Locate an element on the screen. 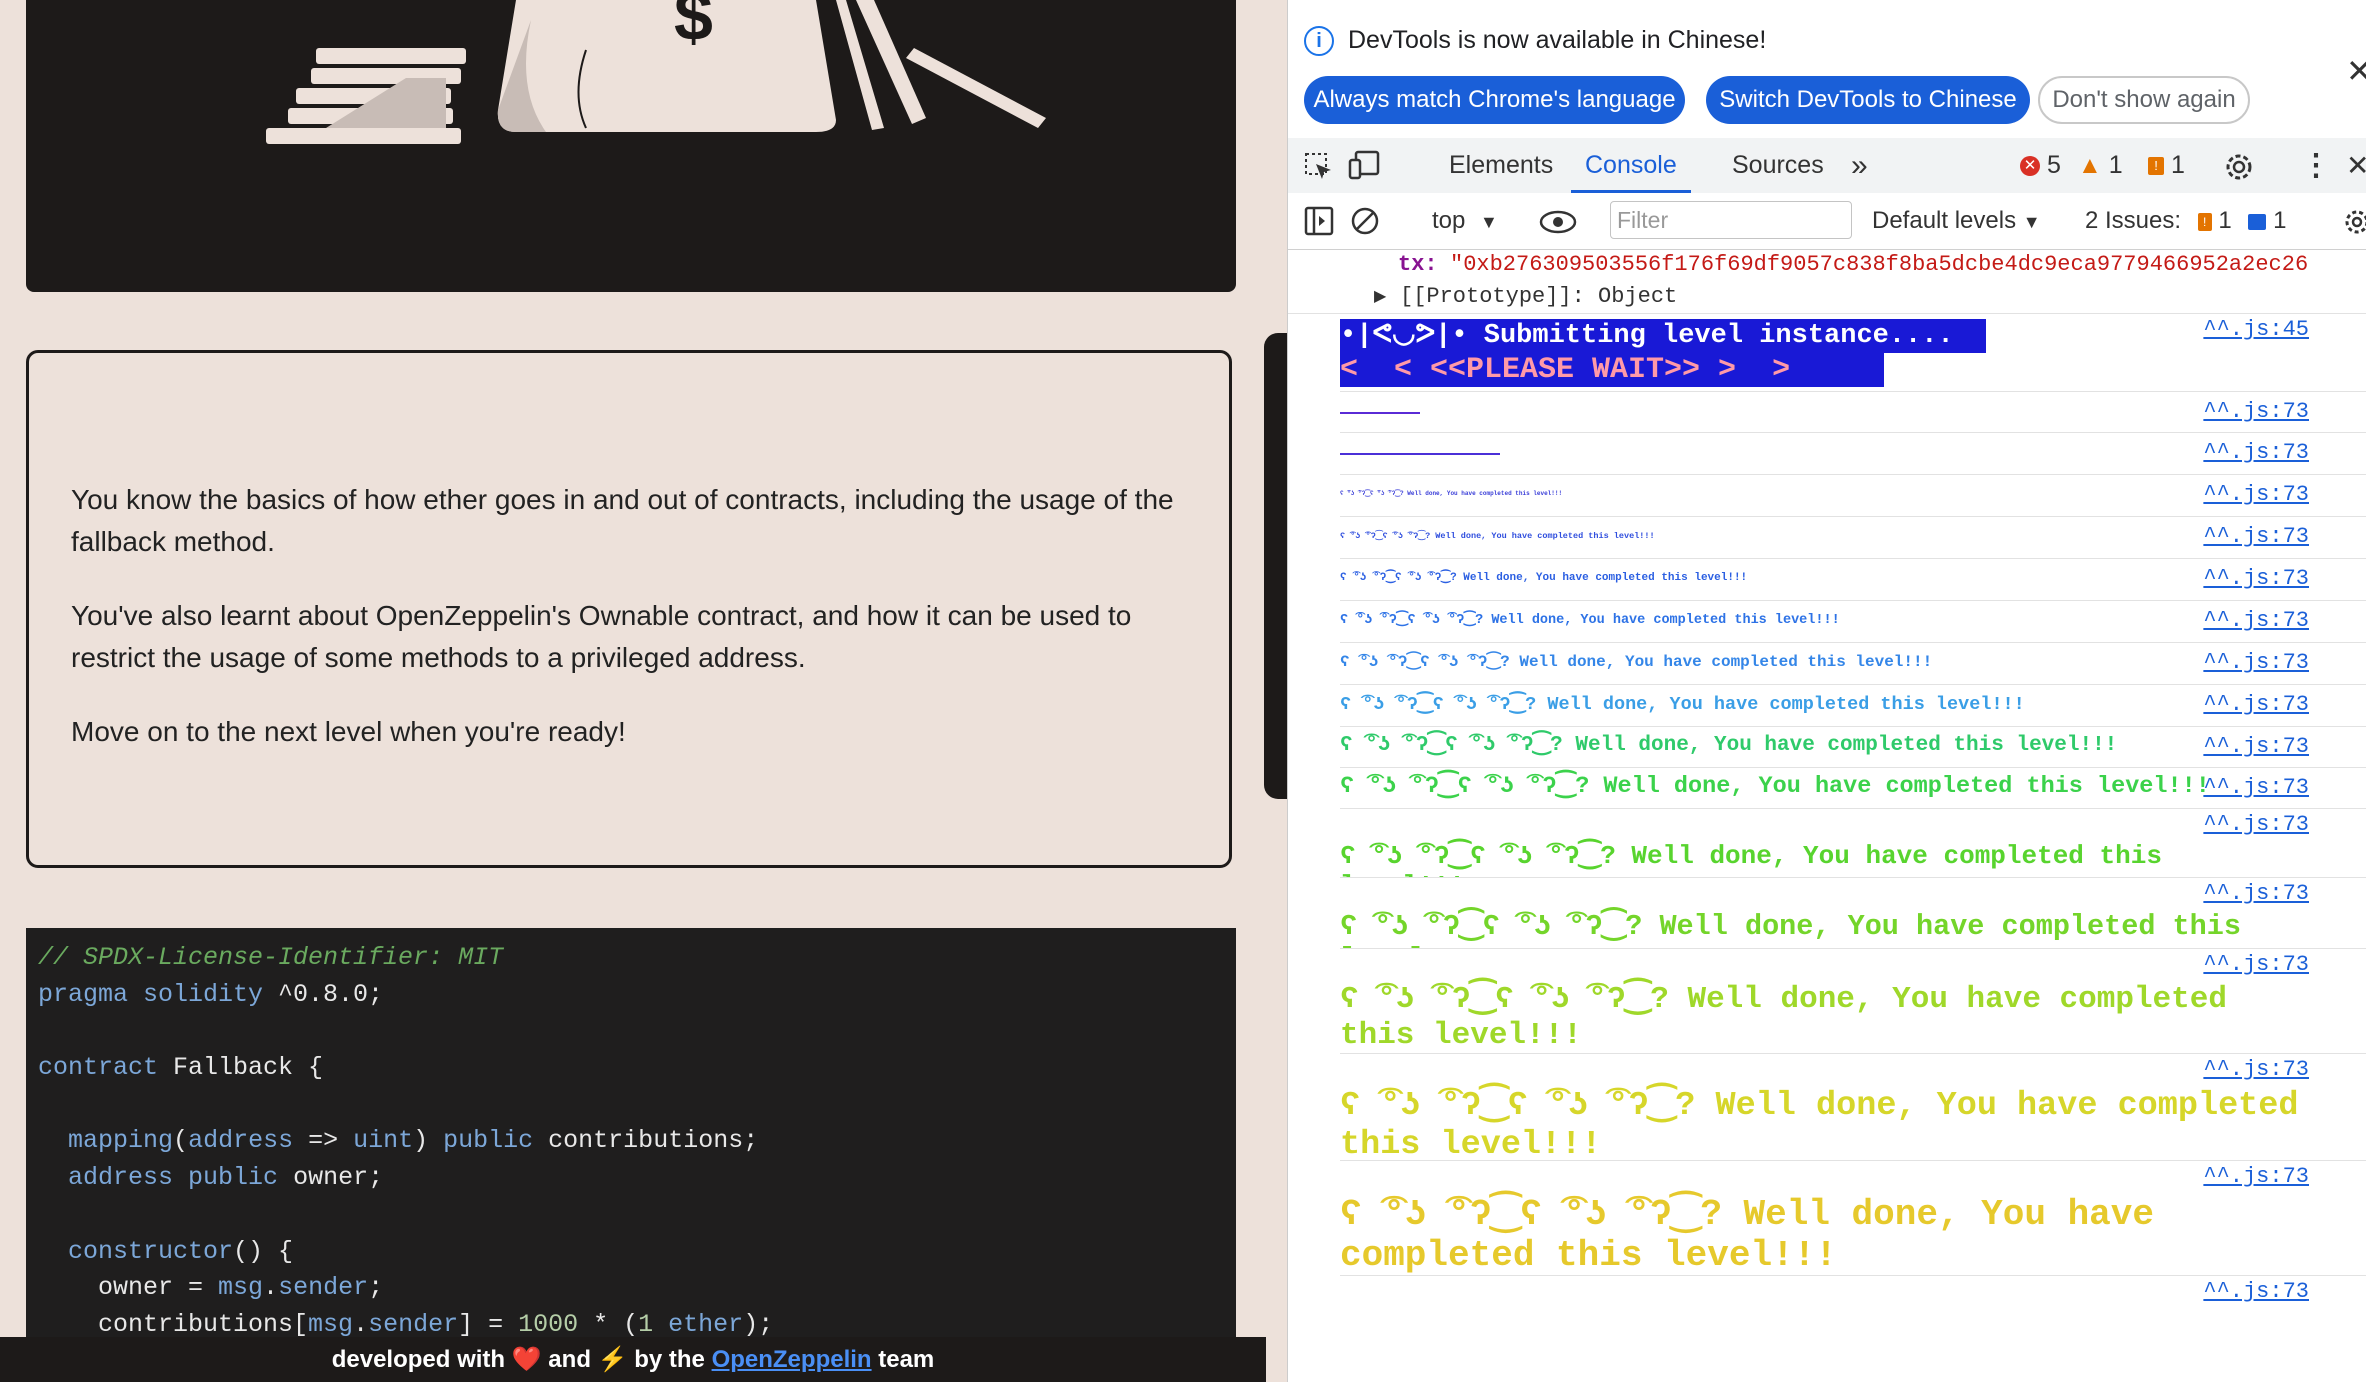  issues-counter: 2 Issues: ! 1 1 is located at coordinates (2185, 221).